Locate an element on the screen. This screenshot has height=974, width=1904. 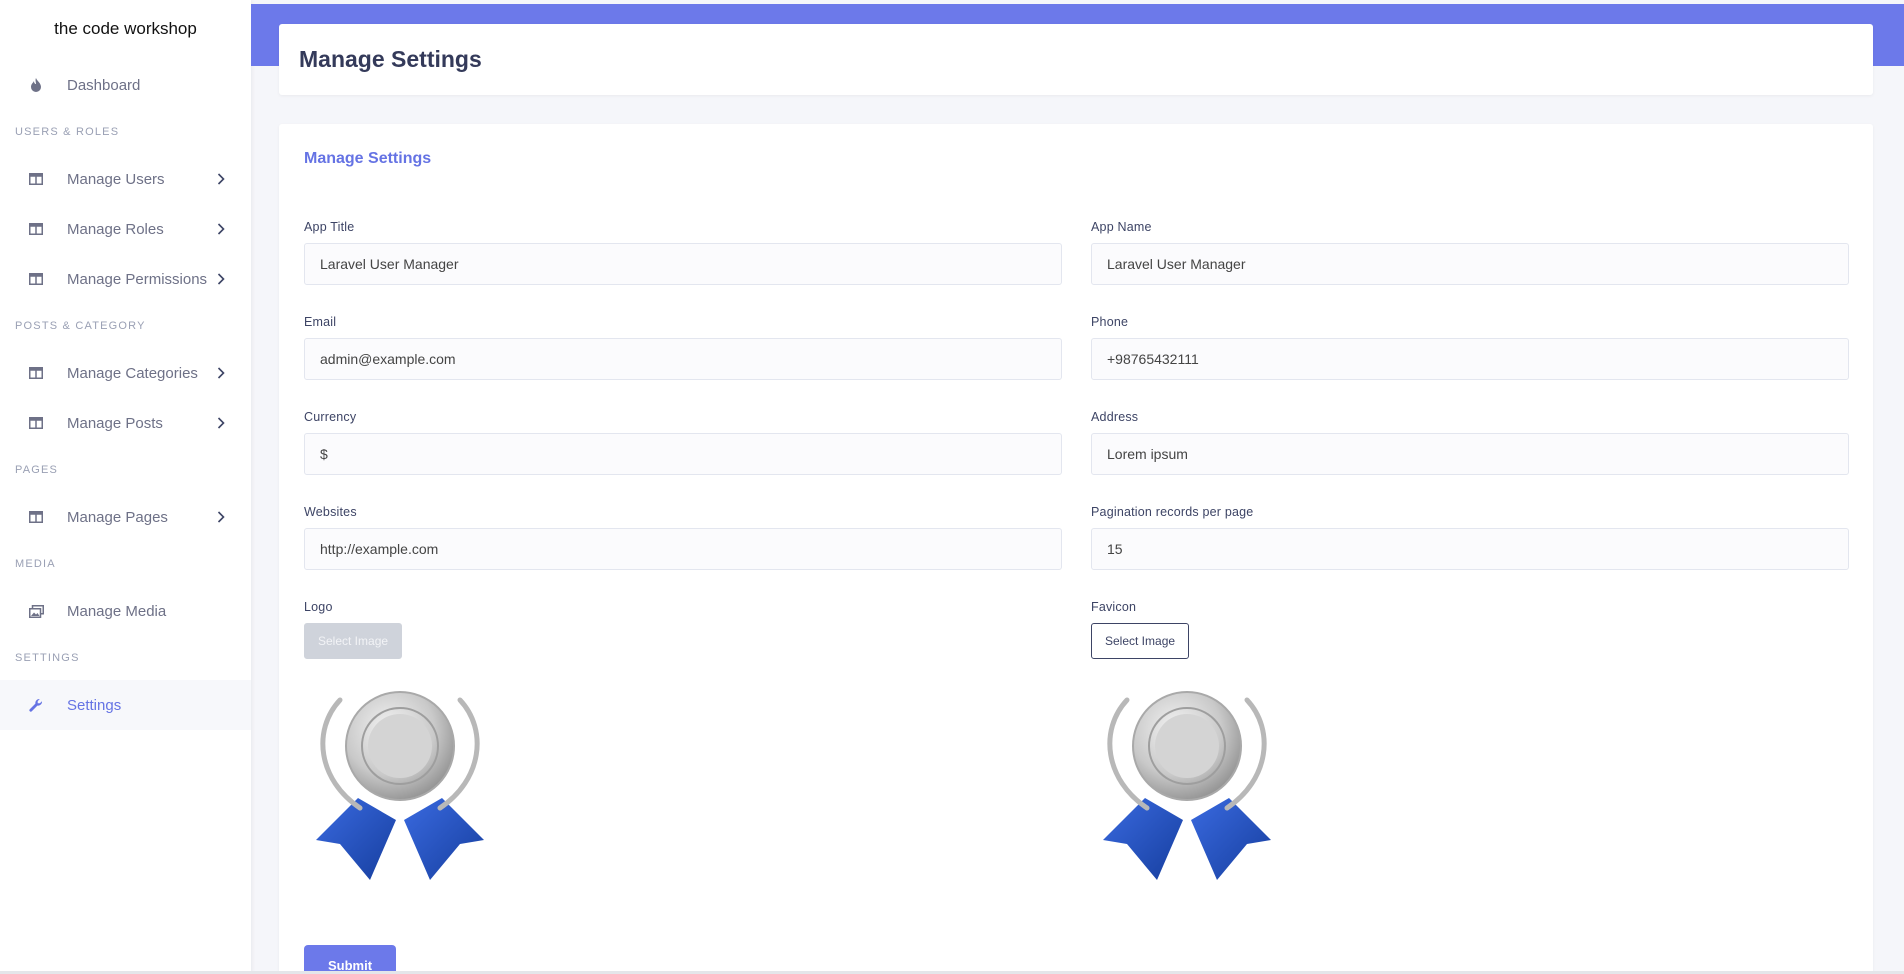
address-group: Address is located at coordinates (1470, 442).